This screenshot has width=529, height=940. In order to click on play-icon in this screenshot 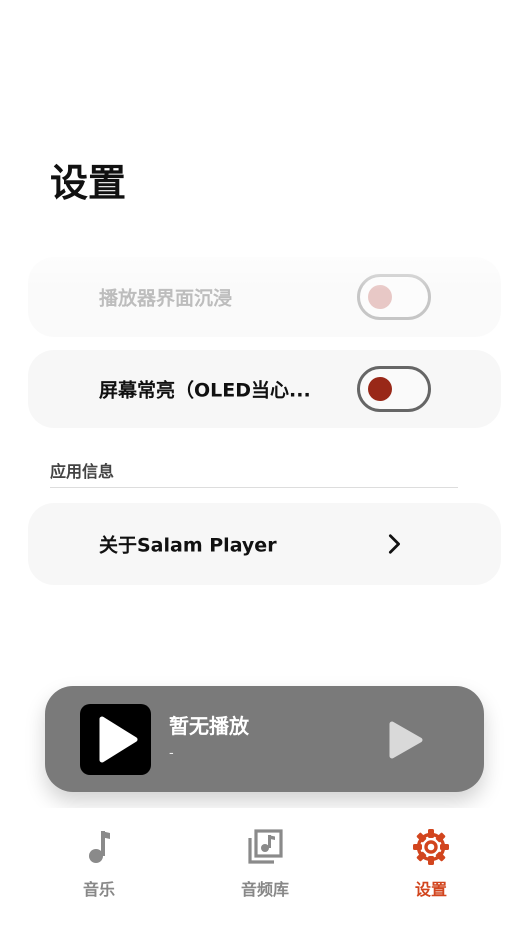, I will do `click(118, 739)`.